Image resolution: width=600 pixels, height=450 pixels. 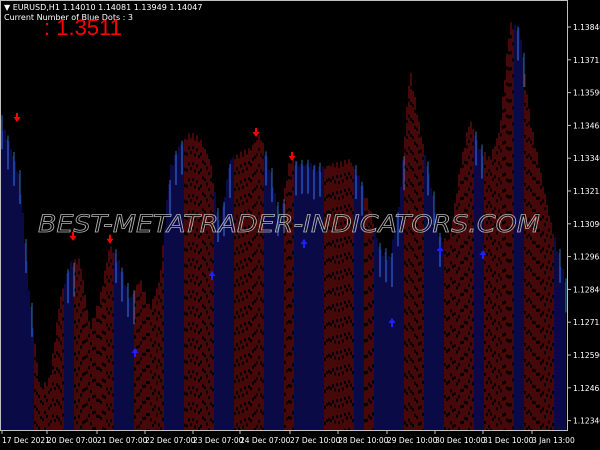 What do you see at coordinates (586, 27) in the screenshot?
I see `price-label: 1.13840` at bounding box center [586, 27].